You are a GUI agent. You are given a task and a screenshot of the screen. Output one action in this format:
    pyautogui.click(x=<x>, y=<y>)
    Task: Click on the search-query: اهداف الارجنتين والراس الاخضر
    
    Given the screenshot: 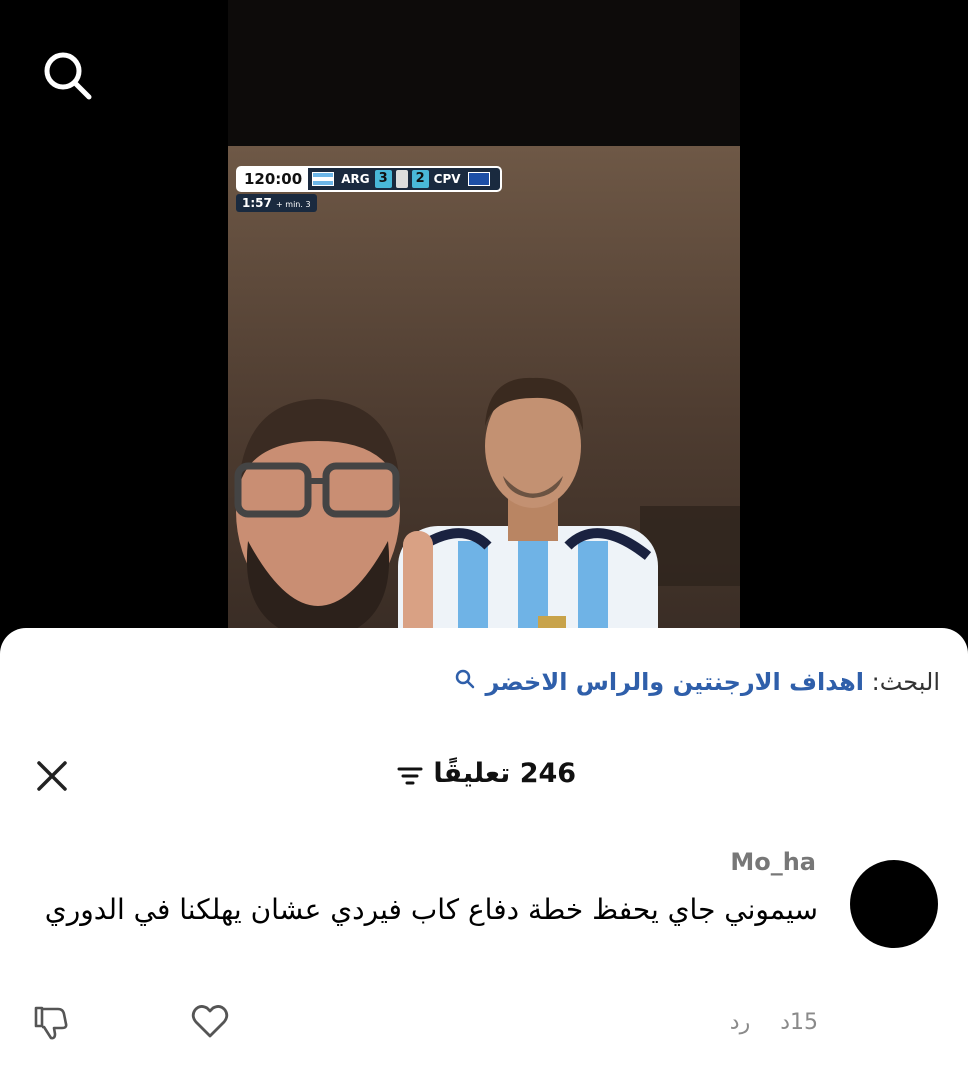 What is the action you would take?
    pyautogui.click(x=674, y=682)
    